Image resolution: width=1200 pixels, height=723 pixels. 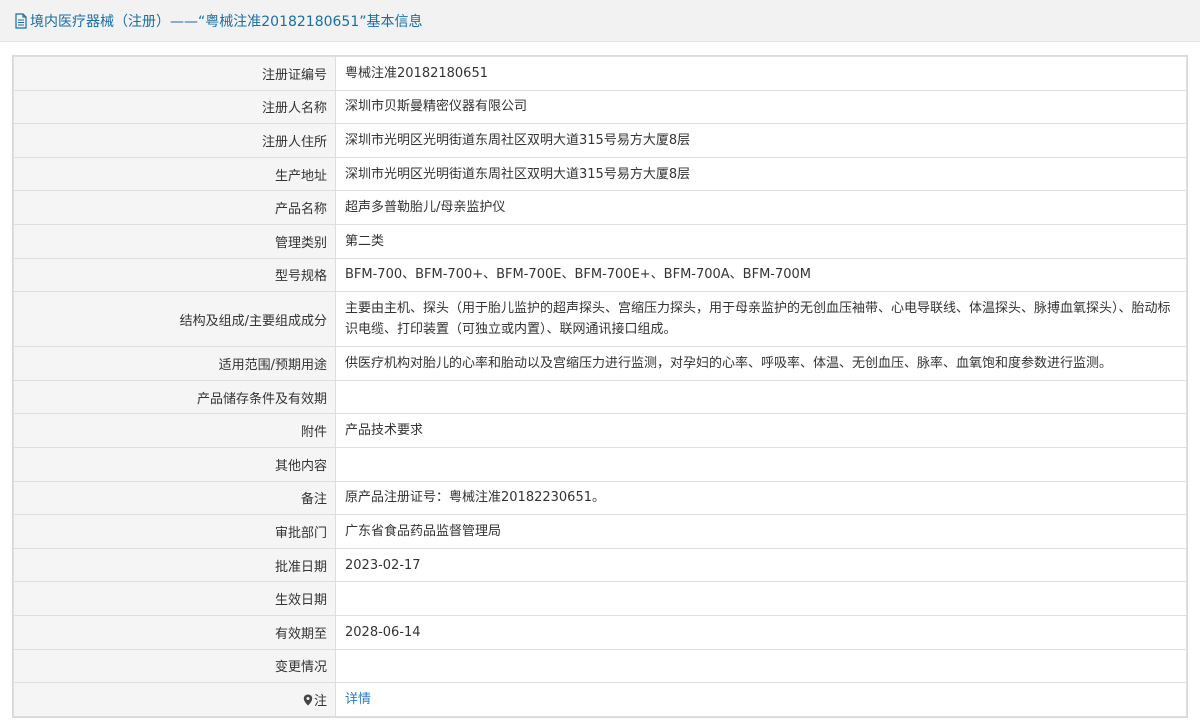 I want to click on table-row: 管理类别 第二类, so click(x=600, y=241).